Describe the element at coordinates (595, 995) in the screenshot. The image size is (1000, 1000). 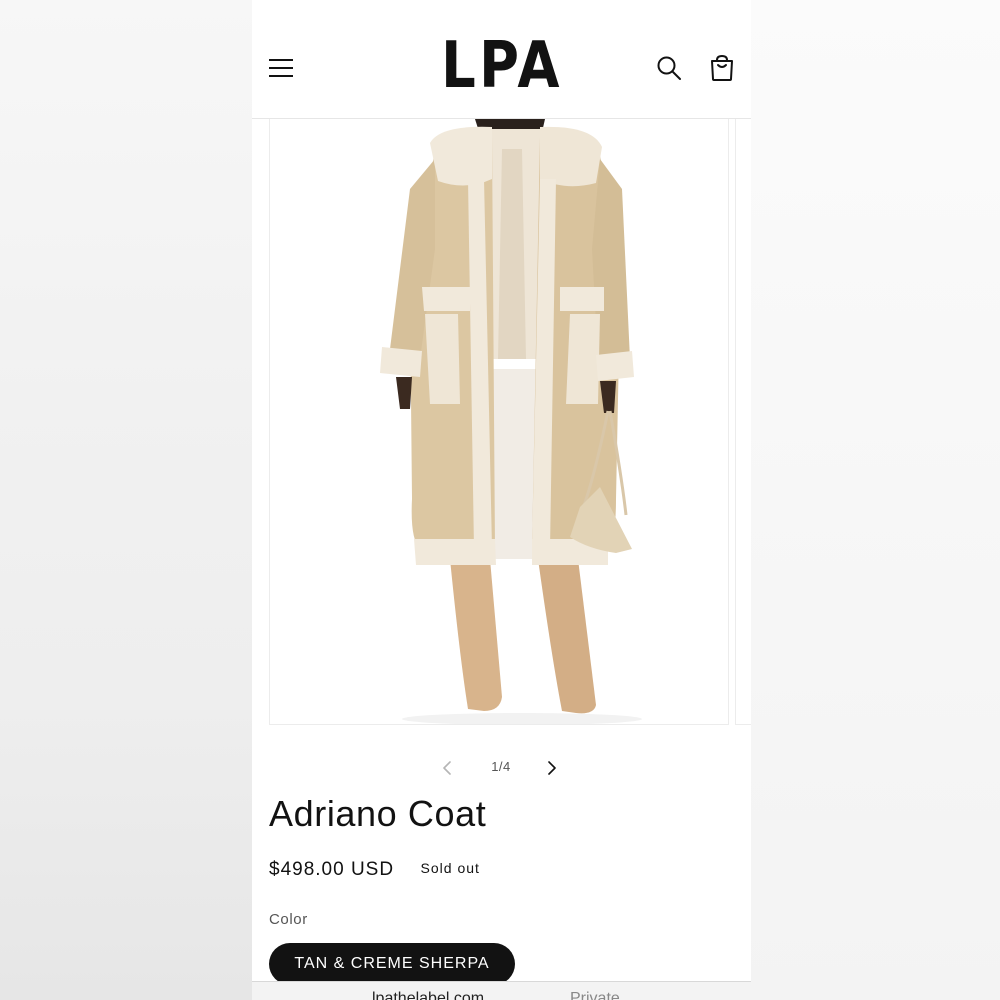
I see `private-mode-label: Private` at that location.